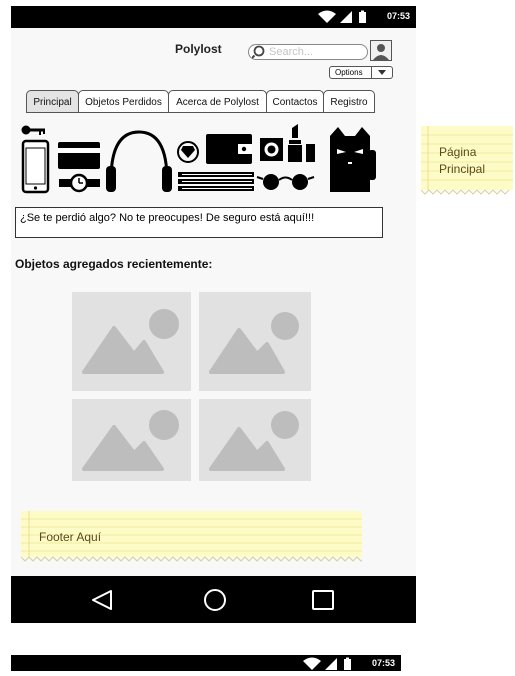 The image size is (515, 676). I want to click on note-lines, so click(467, 160).